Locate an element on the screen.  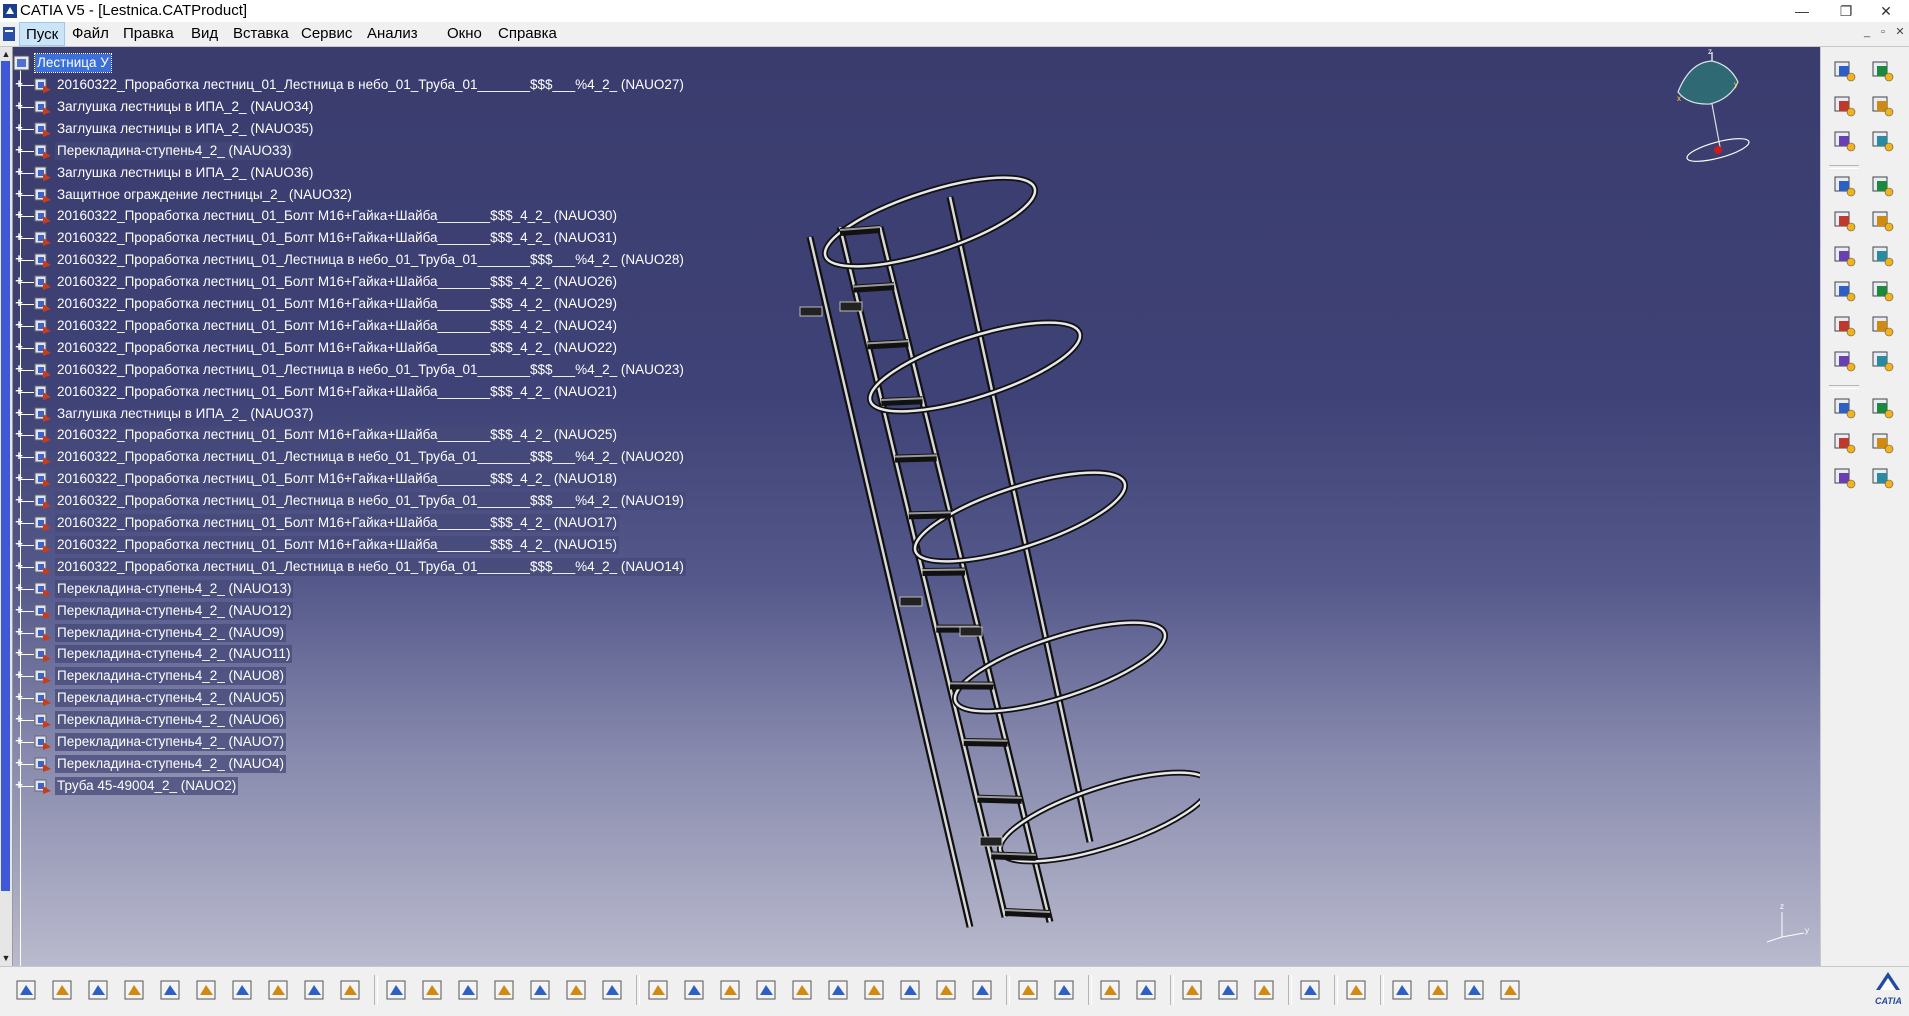
knowledge-icon is located at coordinates (577, 990).